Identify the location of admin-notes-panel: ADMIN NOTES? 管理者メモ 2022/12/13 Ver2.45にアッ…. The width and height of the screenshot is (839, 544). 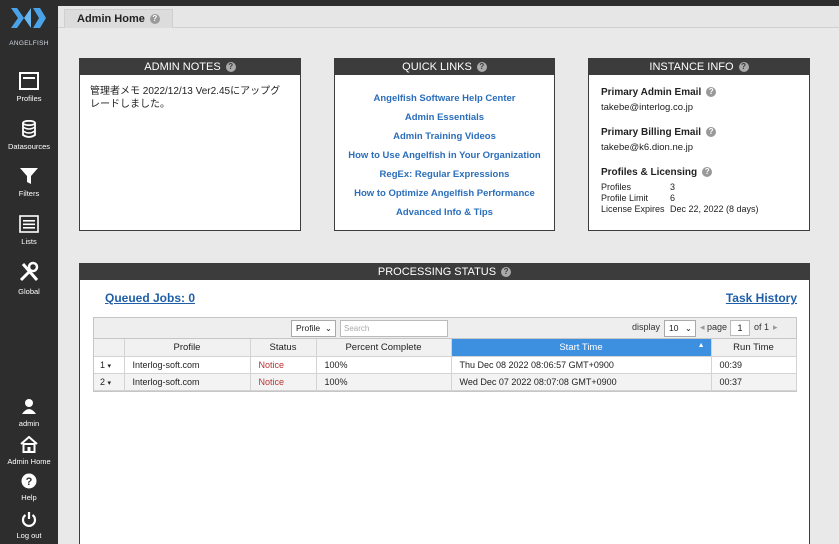
(190, 144).